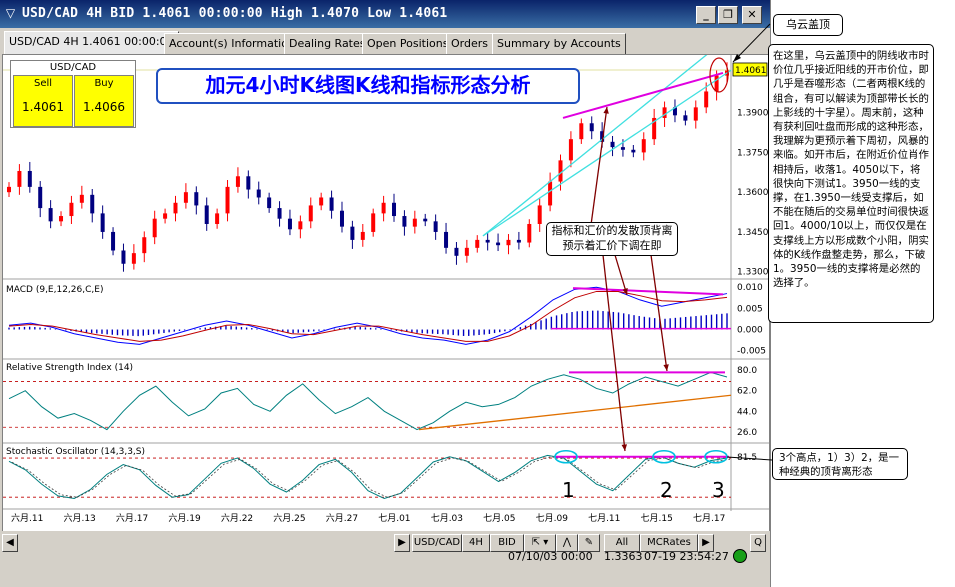 The image size is (955, 587). What do you see at coordinates (289, 518) in the screenshot?
I see `time-axis-label: 六月.25` at bounding box center [289, 518].